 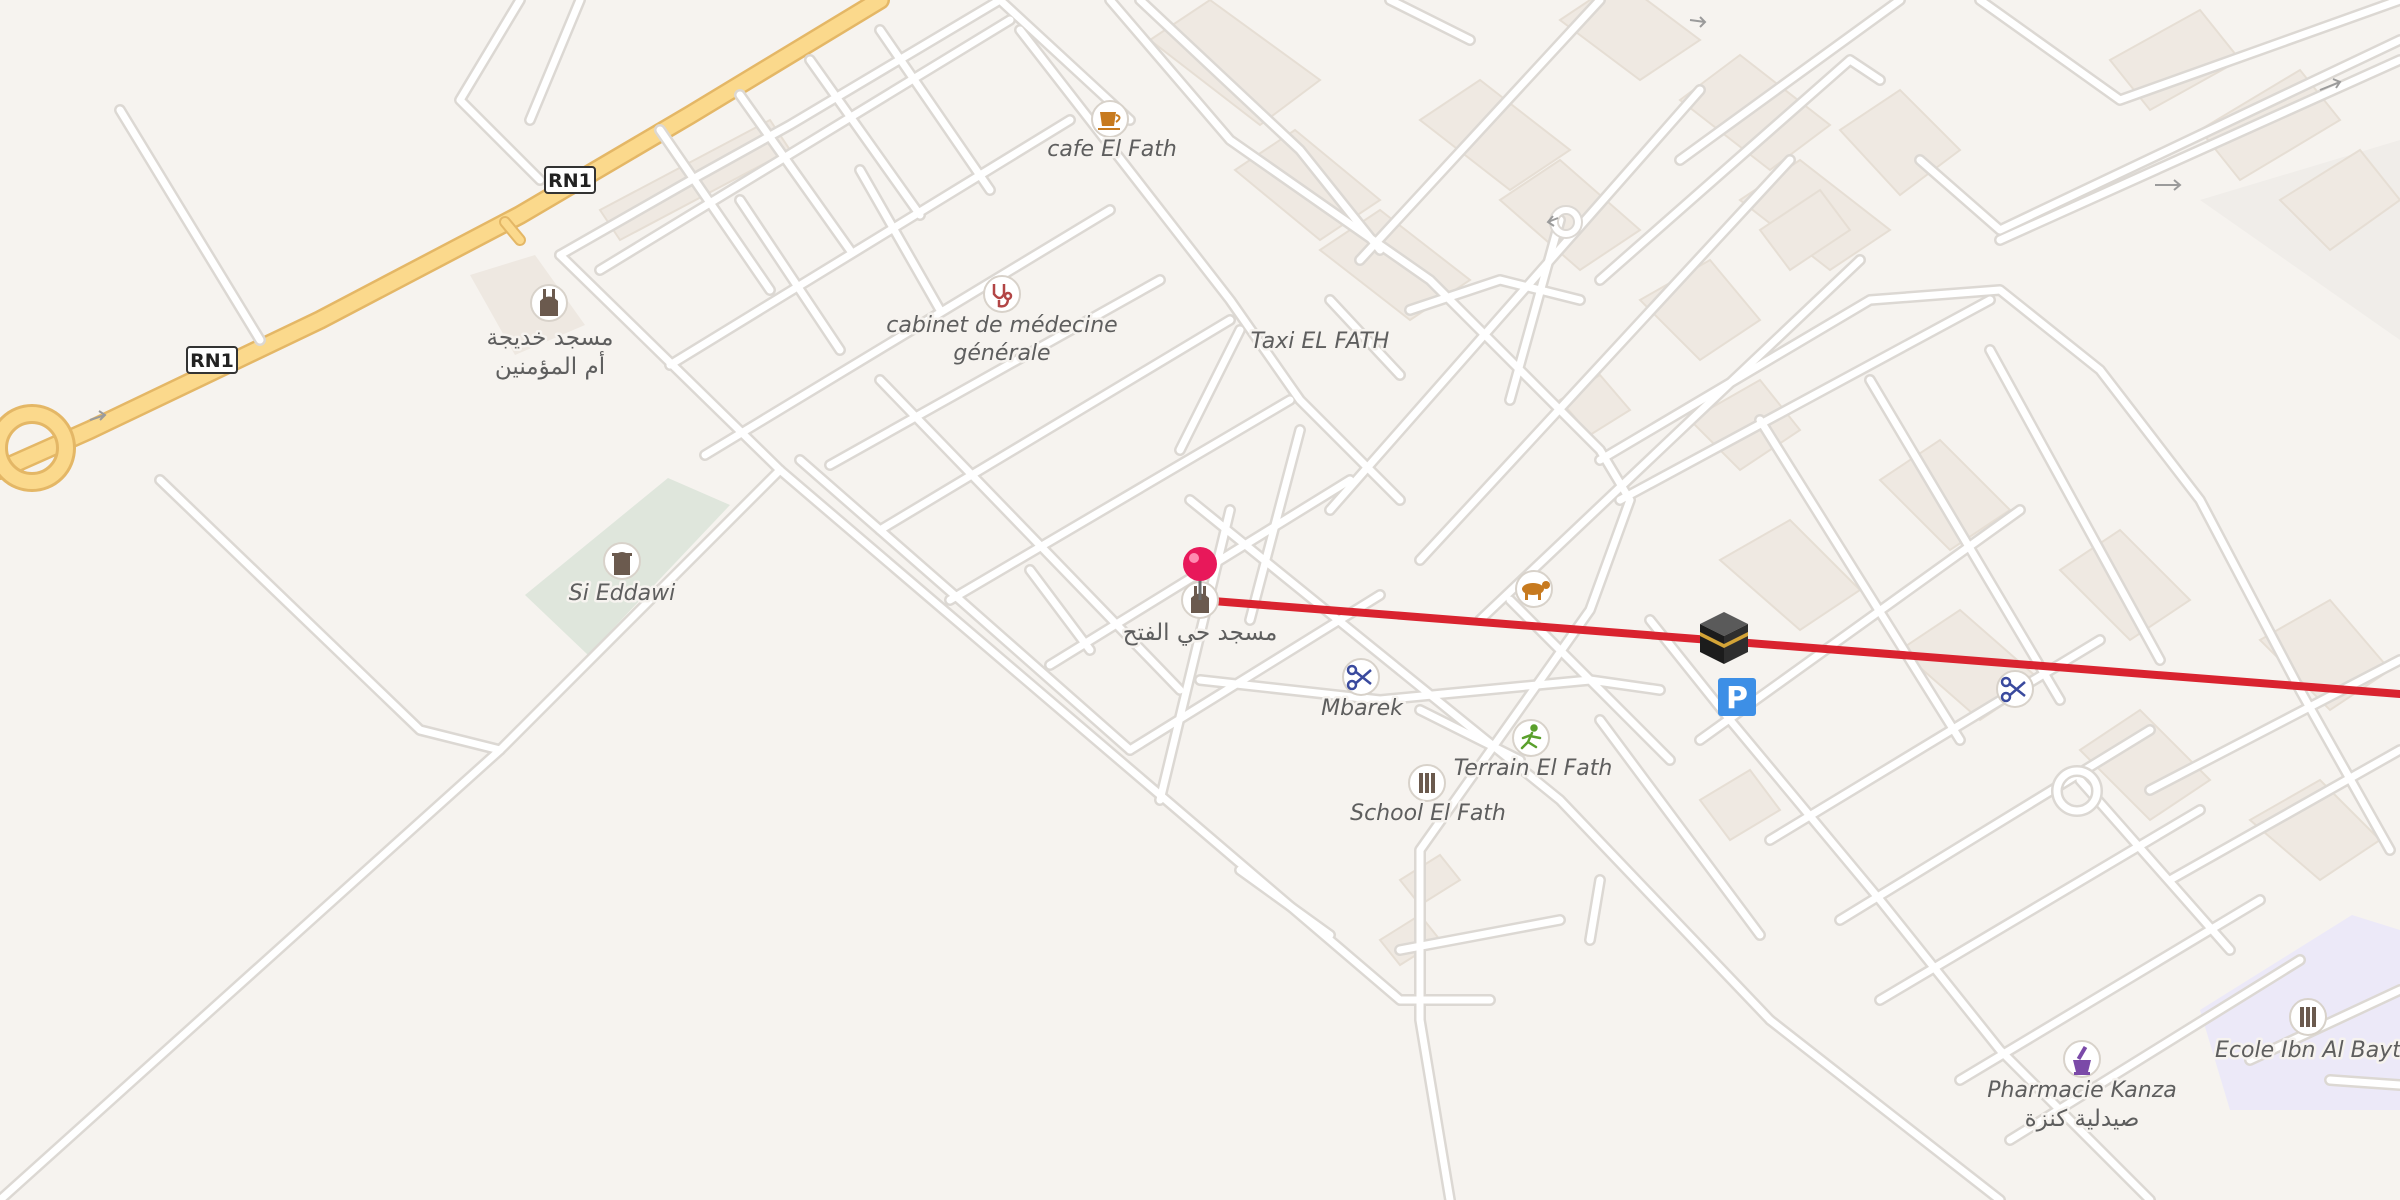 I want to click on poi-barber-east, so click(x=2015, y=689).